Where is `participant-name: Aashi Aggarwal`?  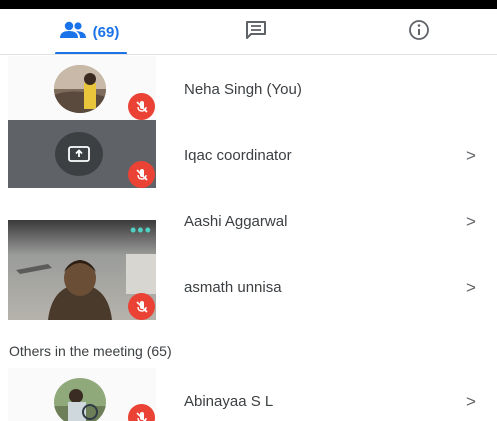 participant-name: Aashi Aggarwal is located at coordinates (236, 221).